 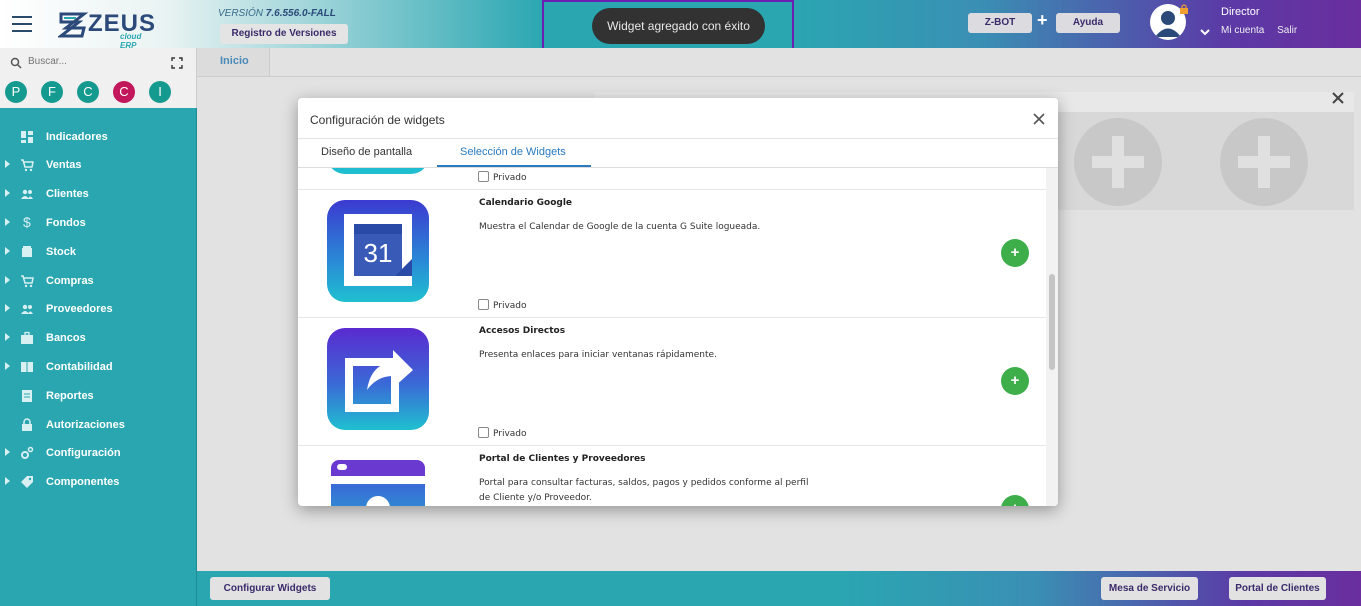 What do you see at coordinates (98, 309) in the screenshot?
I see `sidebar-item-proveedores: Proveedores` at bounding box center [98, 309].